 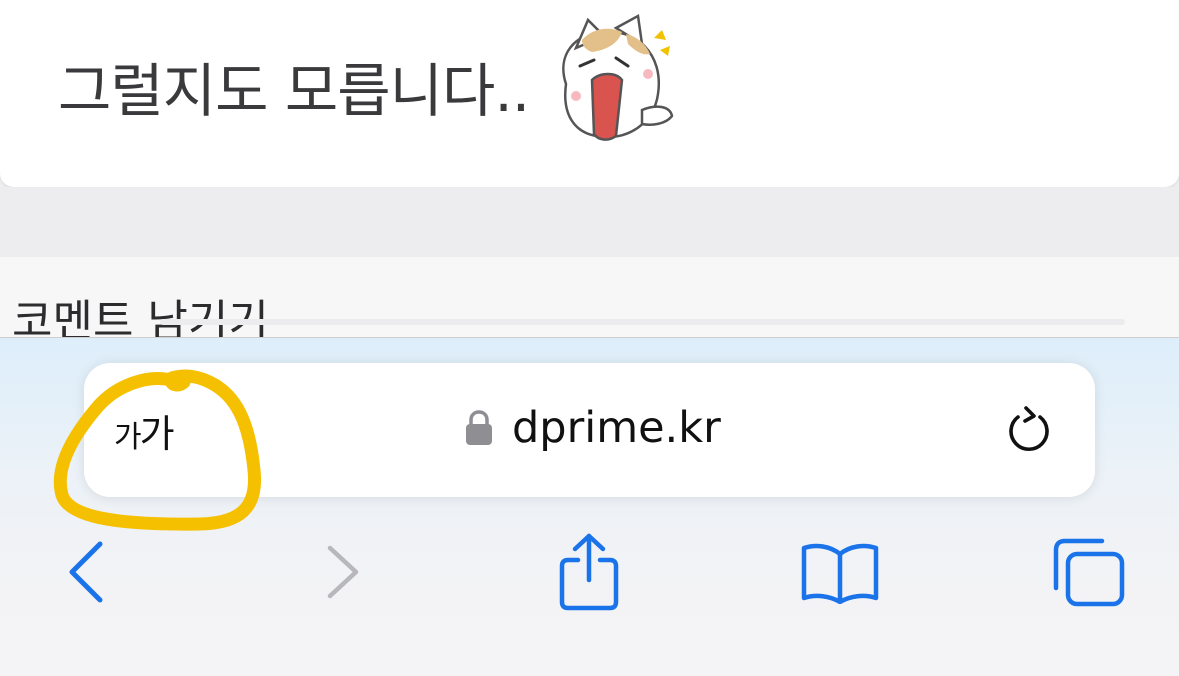 What do you see at coordinates (128, 437) in the screenshot?
I see `reader-label-small: 가` at bounding box center [128, 437].